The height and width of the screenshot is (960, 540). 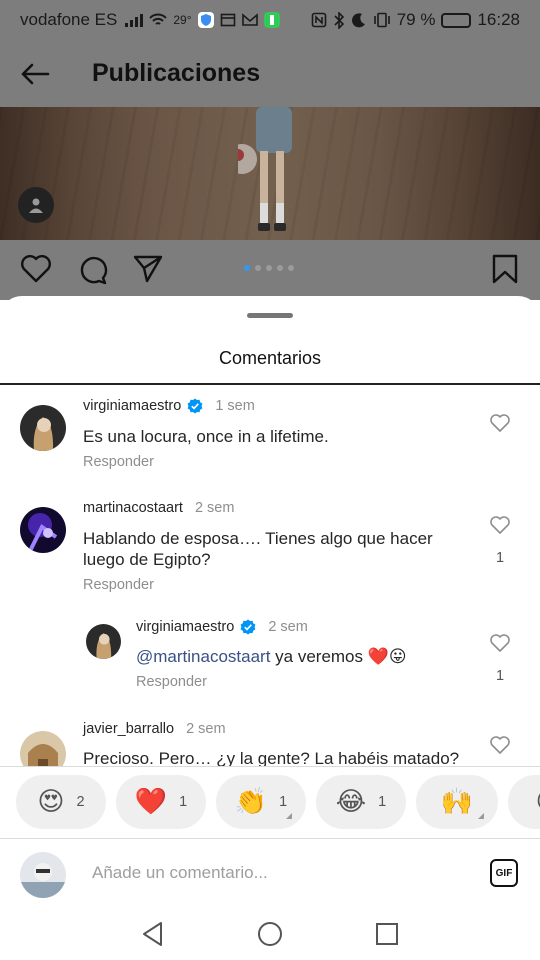 What do you see at coordinates (203, 656) in the screenshot?
I see `comment-mention-link: @martinacostaart` at bounding box center [203, 656].